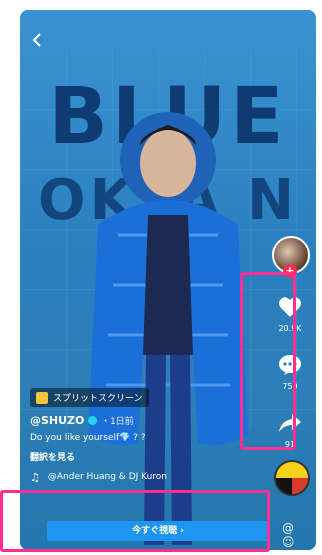  Describe the element at coordinates (268, 361) in the screenshot. I see `actions-highlight-box` at that location.